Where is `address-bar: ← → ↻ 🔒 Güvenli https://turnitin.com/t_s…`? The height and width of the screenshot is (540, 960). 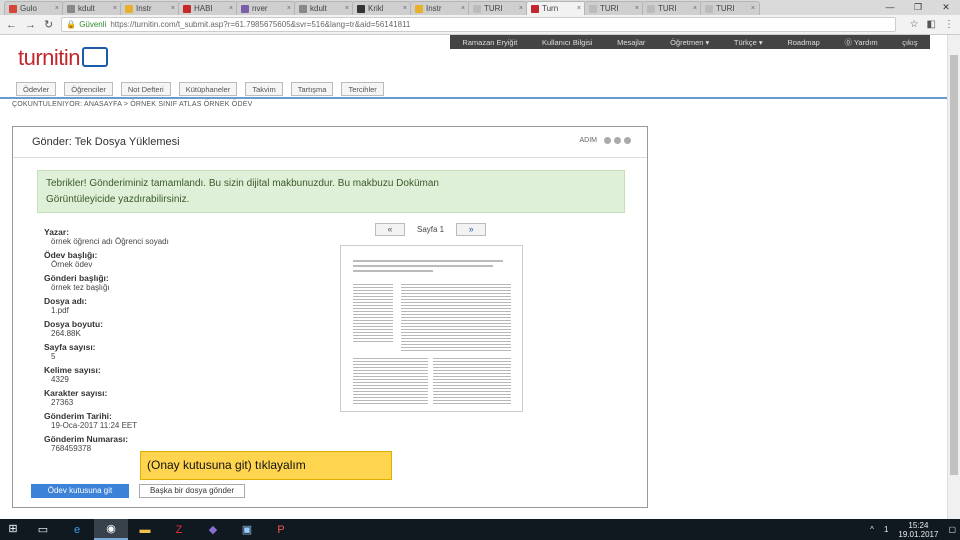 address-bar: ← → ↻ 🔒 Güvenli https://turnitin.com/t_s… is located at coordinates (480, 25).